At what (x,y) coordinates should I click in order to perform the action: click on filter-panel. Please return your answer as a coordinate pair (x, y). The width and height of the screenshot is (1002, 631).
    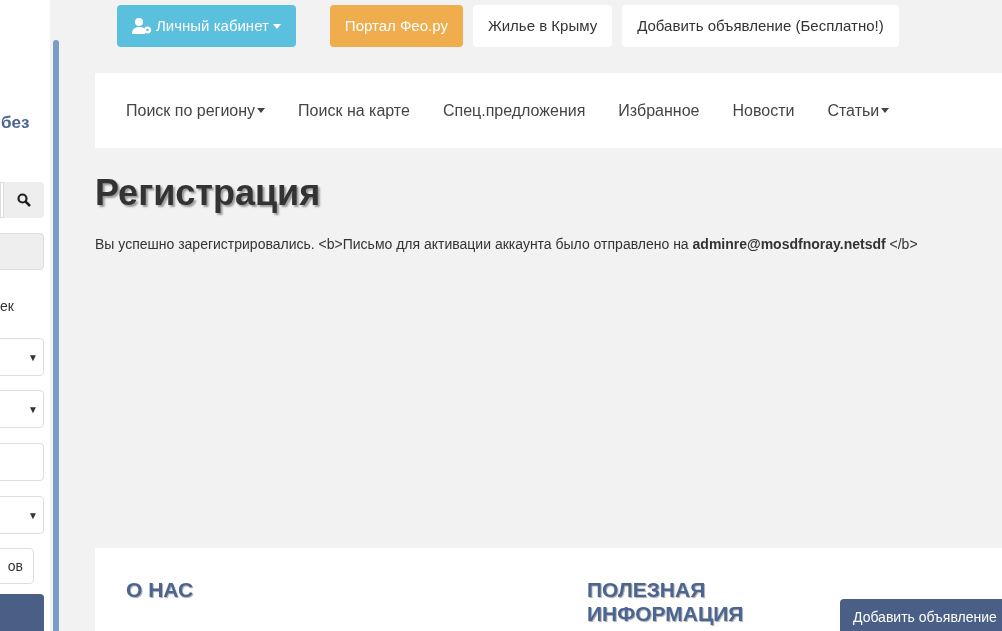
    Looking at the image, I should click on (22, 251).